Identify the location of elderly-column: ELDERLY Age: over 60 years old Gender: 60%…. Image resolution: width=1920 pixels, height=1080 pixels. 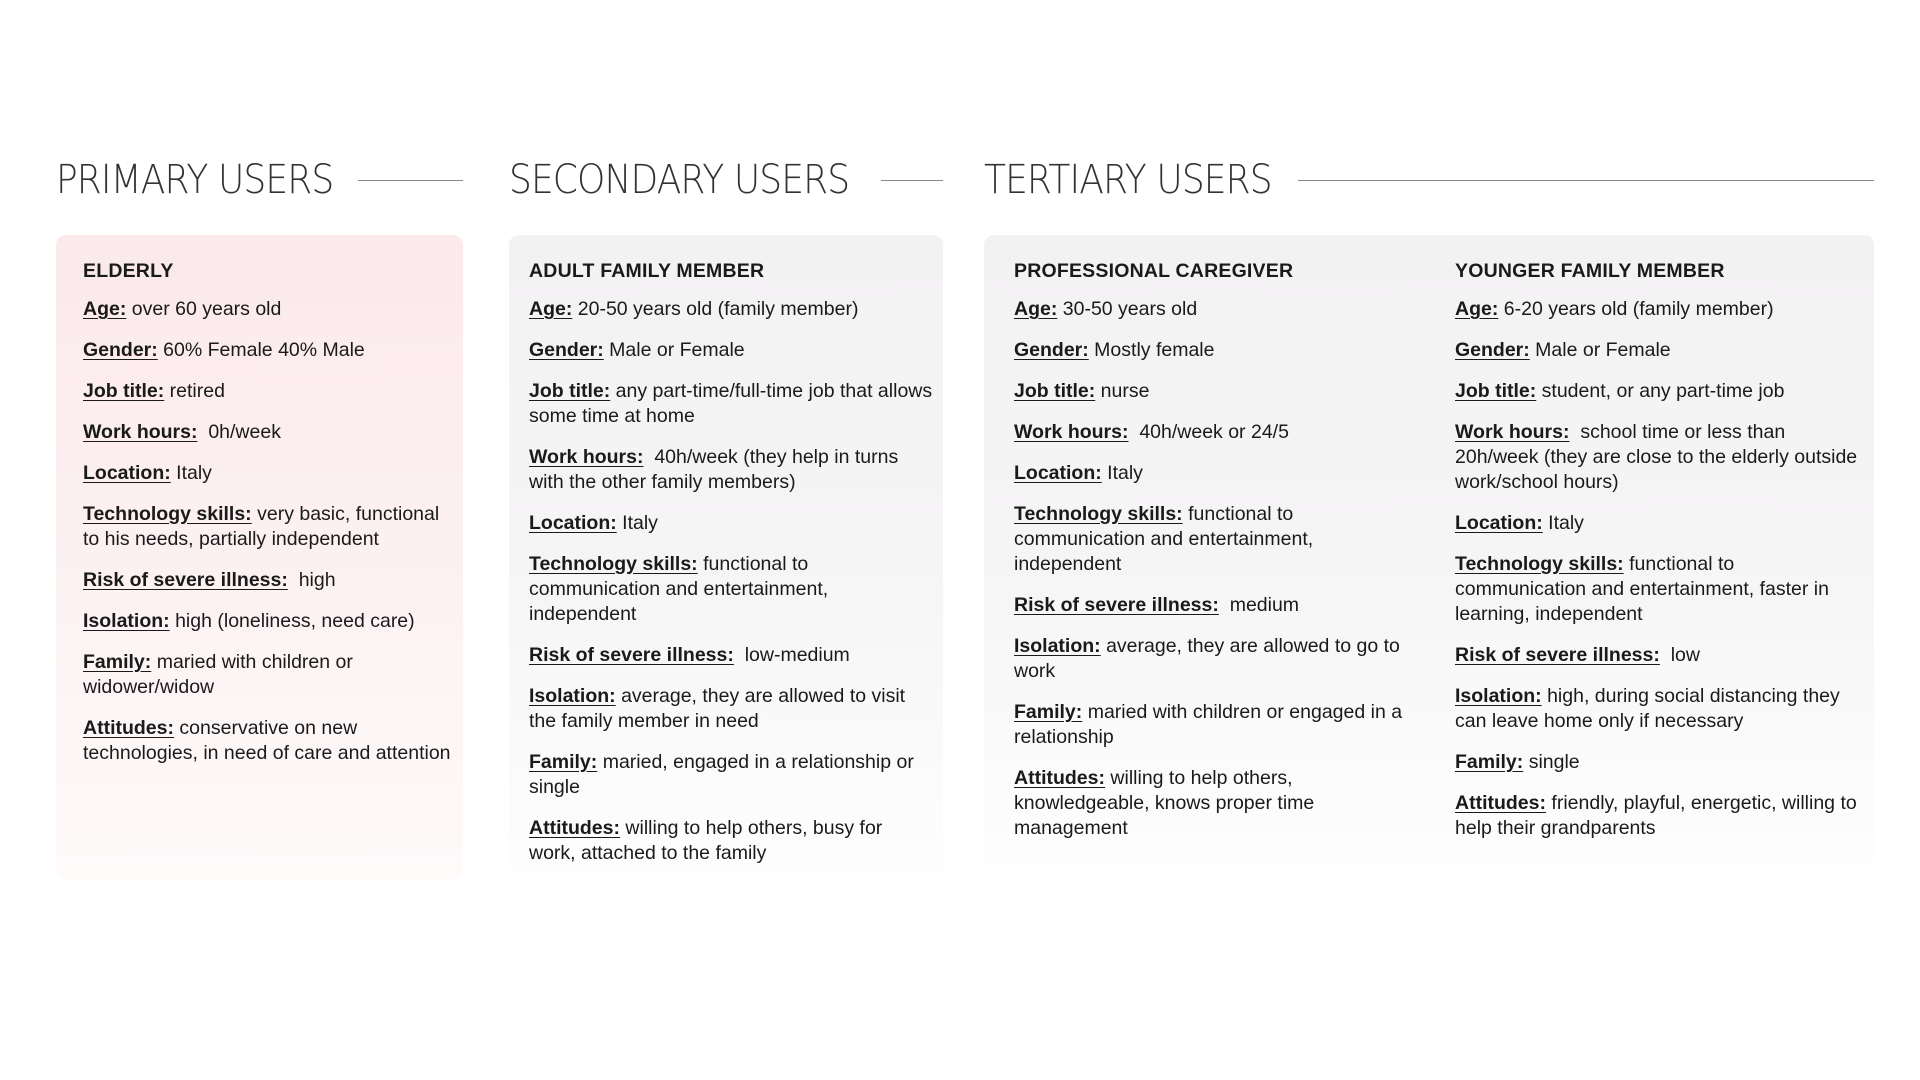
(268, 508).